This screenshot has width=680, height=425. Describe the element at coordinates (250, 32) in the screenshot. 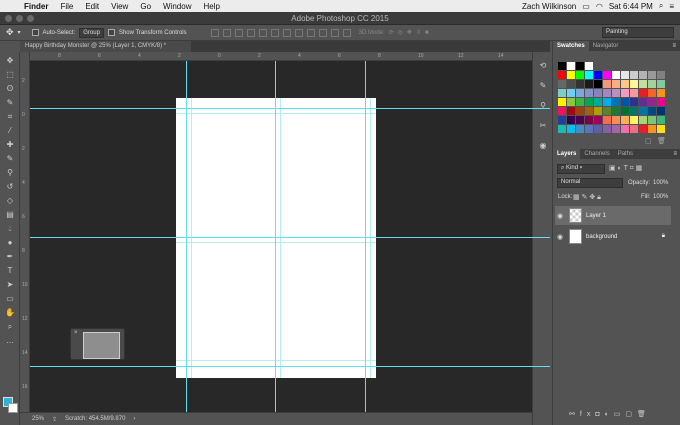

I see `align-left-icon` at that location.